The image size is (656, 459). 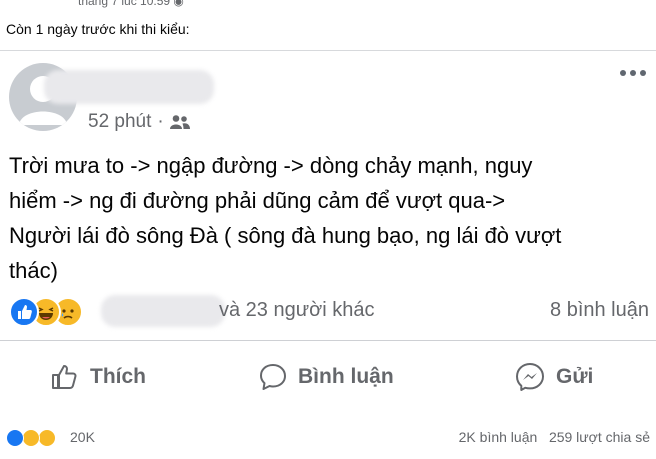 What do you see at coordinates (599, 437) in the screenshot?
I see `outer-share-count: 259 lượt chia sẻ` at bounding box center [599, 437].